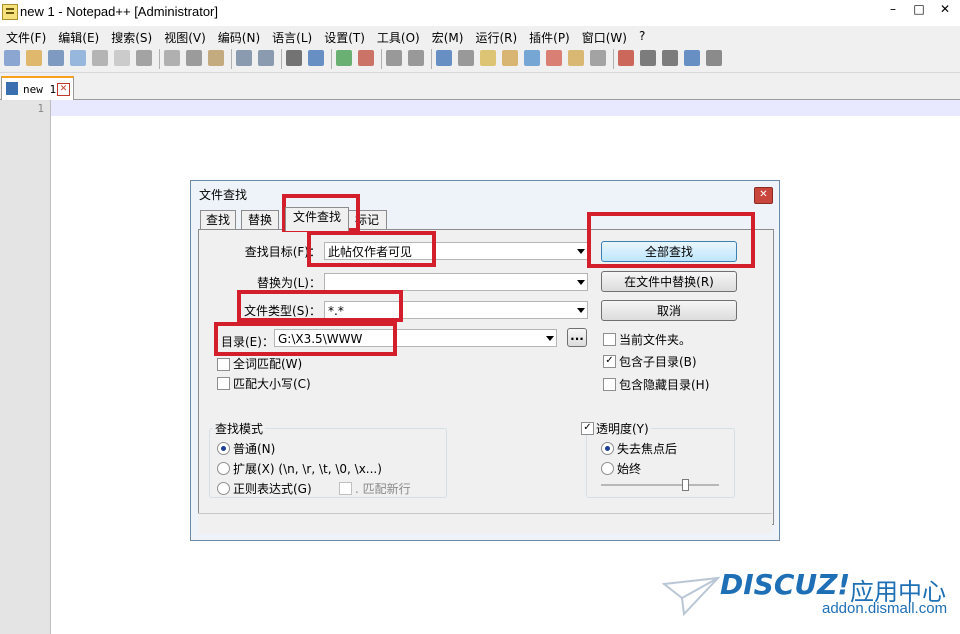 The width and height of the screenshot is (960, 634). What do you see at coordinates (510, 58) in the screenshot?
I see `udl-icon` at bounding box center [510, 58].